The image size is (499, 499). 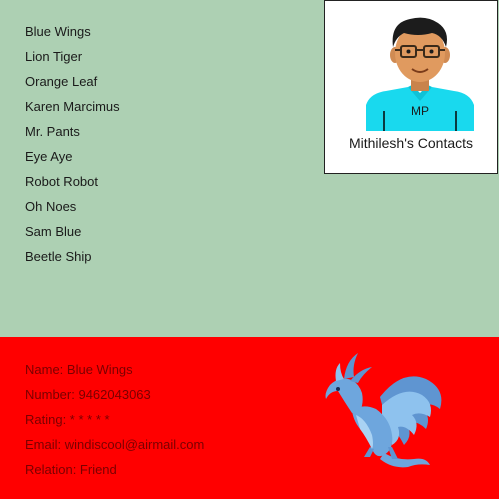 I want to click on contact-item-orange-leaf: Orange Leaf, so click(x=72, y=85).